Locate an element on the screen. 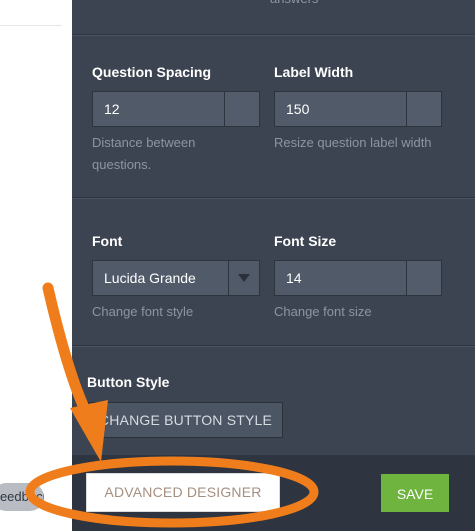  truncated-help-text: answers is located at coordinates (294, 3).